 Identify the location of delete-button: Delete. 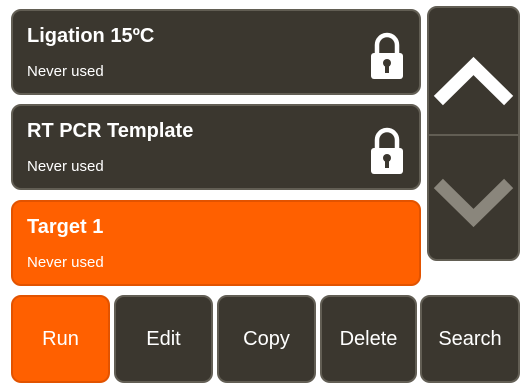
(368, 339).